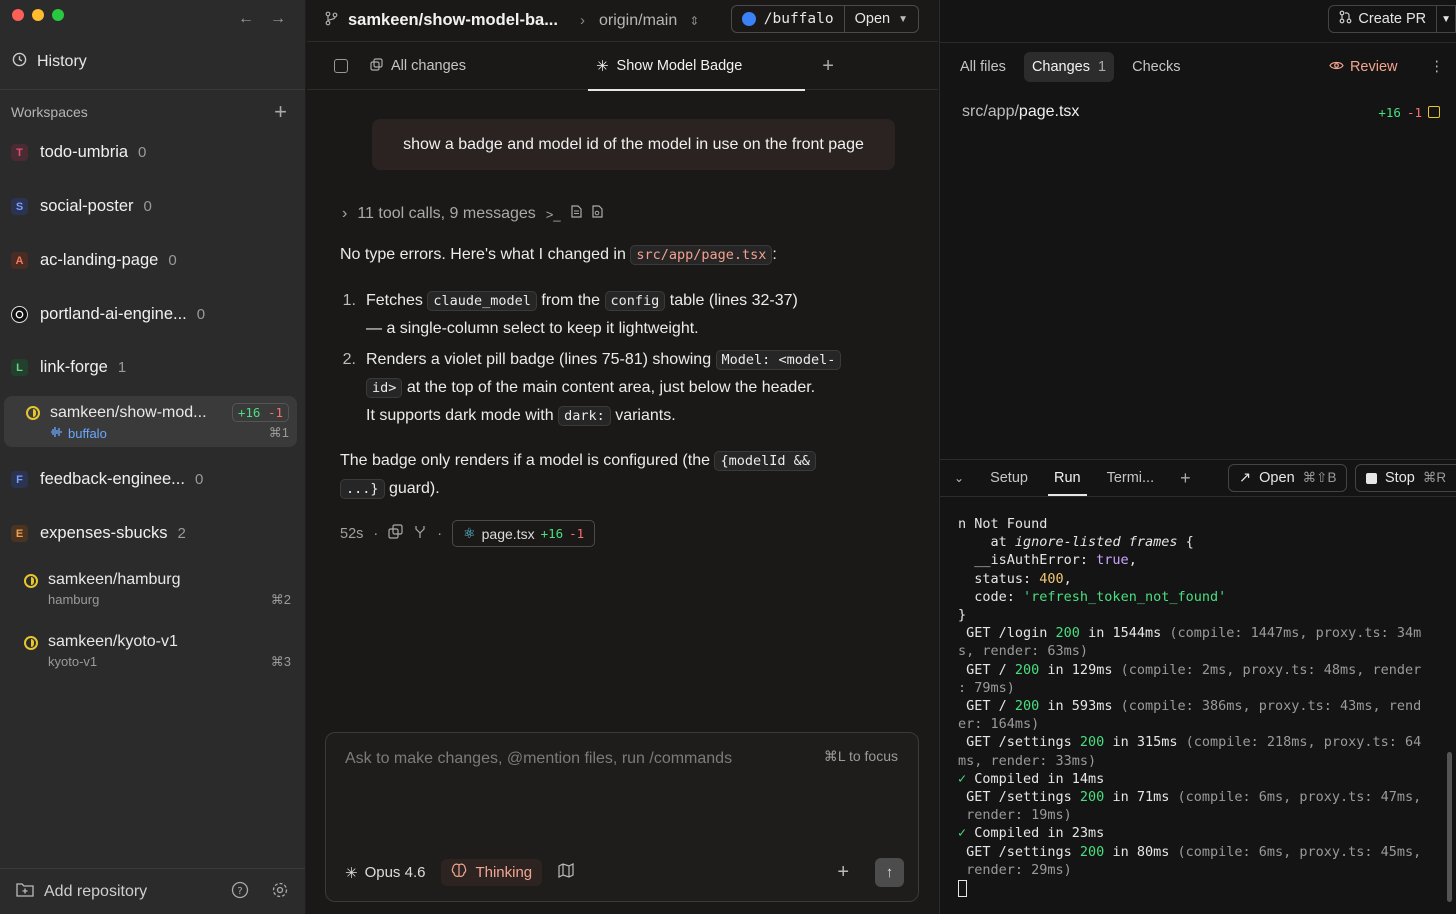 This screenshot has width=1456, height=914. I want to click on tab-bar: All changes ✳ Show Model Badge +, so click(622, 67).